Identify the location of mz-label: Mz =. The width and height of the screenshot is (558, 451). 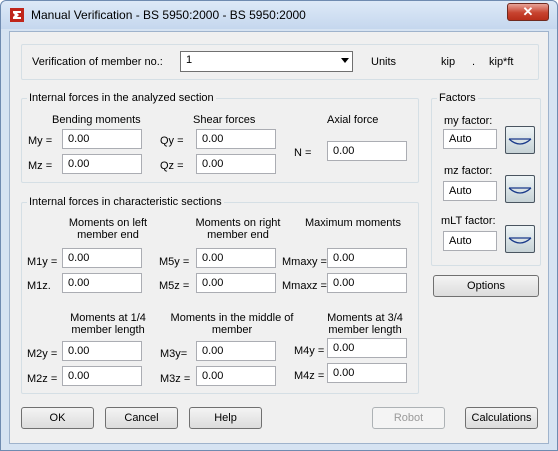
(40, 166).